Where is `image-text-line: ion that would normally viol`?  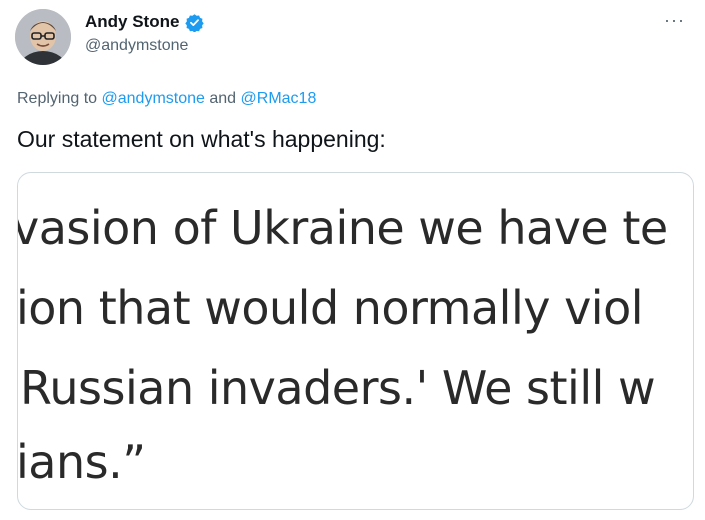 image-text-line: ion that would normally viol is located at coordinates (330, 308).